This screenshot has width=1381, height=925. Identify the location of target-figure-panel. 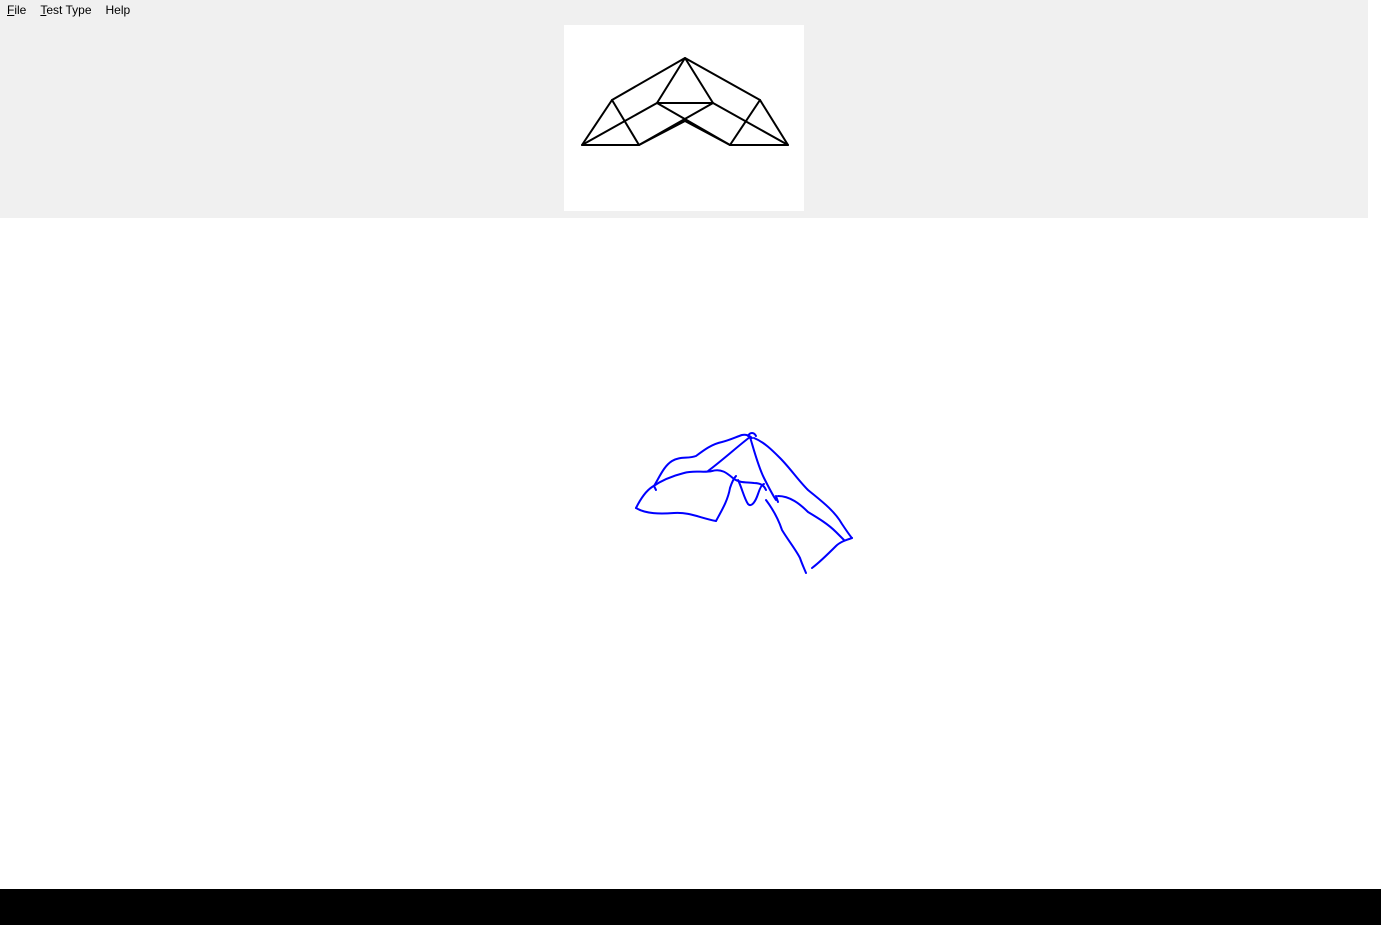
(684, 118).